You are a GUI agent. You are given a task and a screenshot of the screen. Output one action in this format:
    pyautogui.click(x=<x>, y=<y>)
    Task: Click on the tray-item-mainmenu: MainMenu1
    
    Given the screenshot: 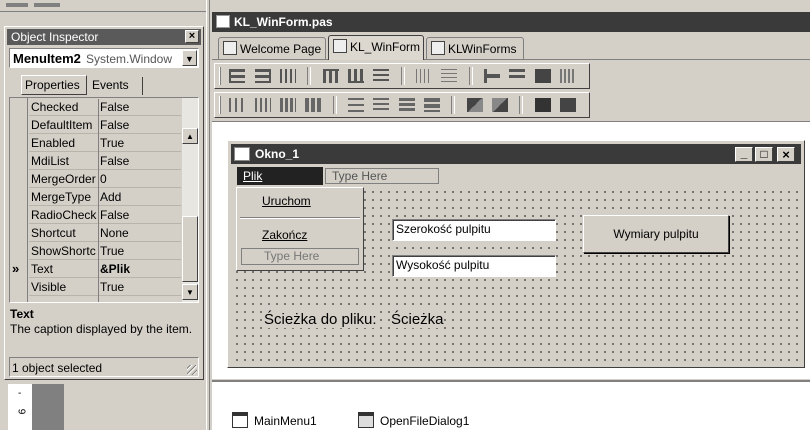 What is the action you would take?
    pyautogui.click(x=274, y=420)
    